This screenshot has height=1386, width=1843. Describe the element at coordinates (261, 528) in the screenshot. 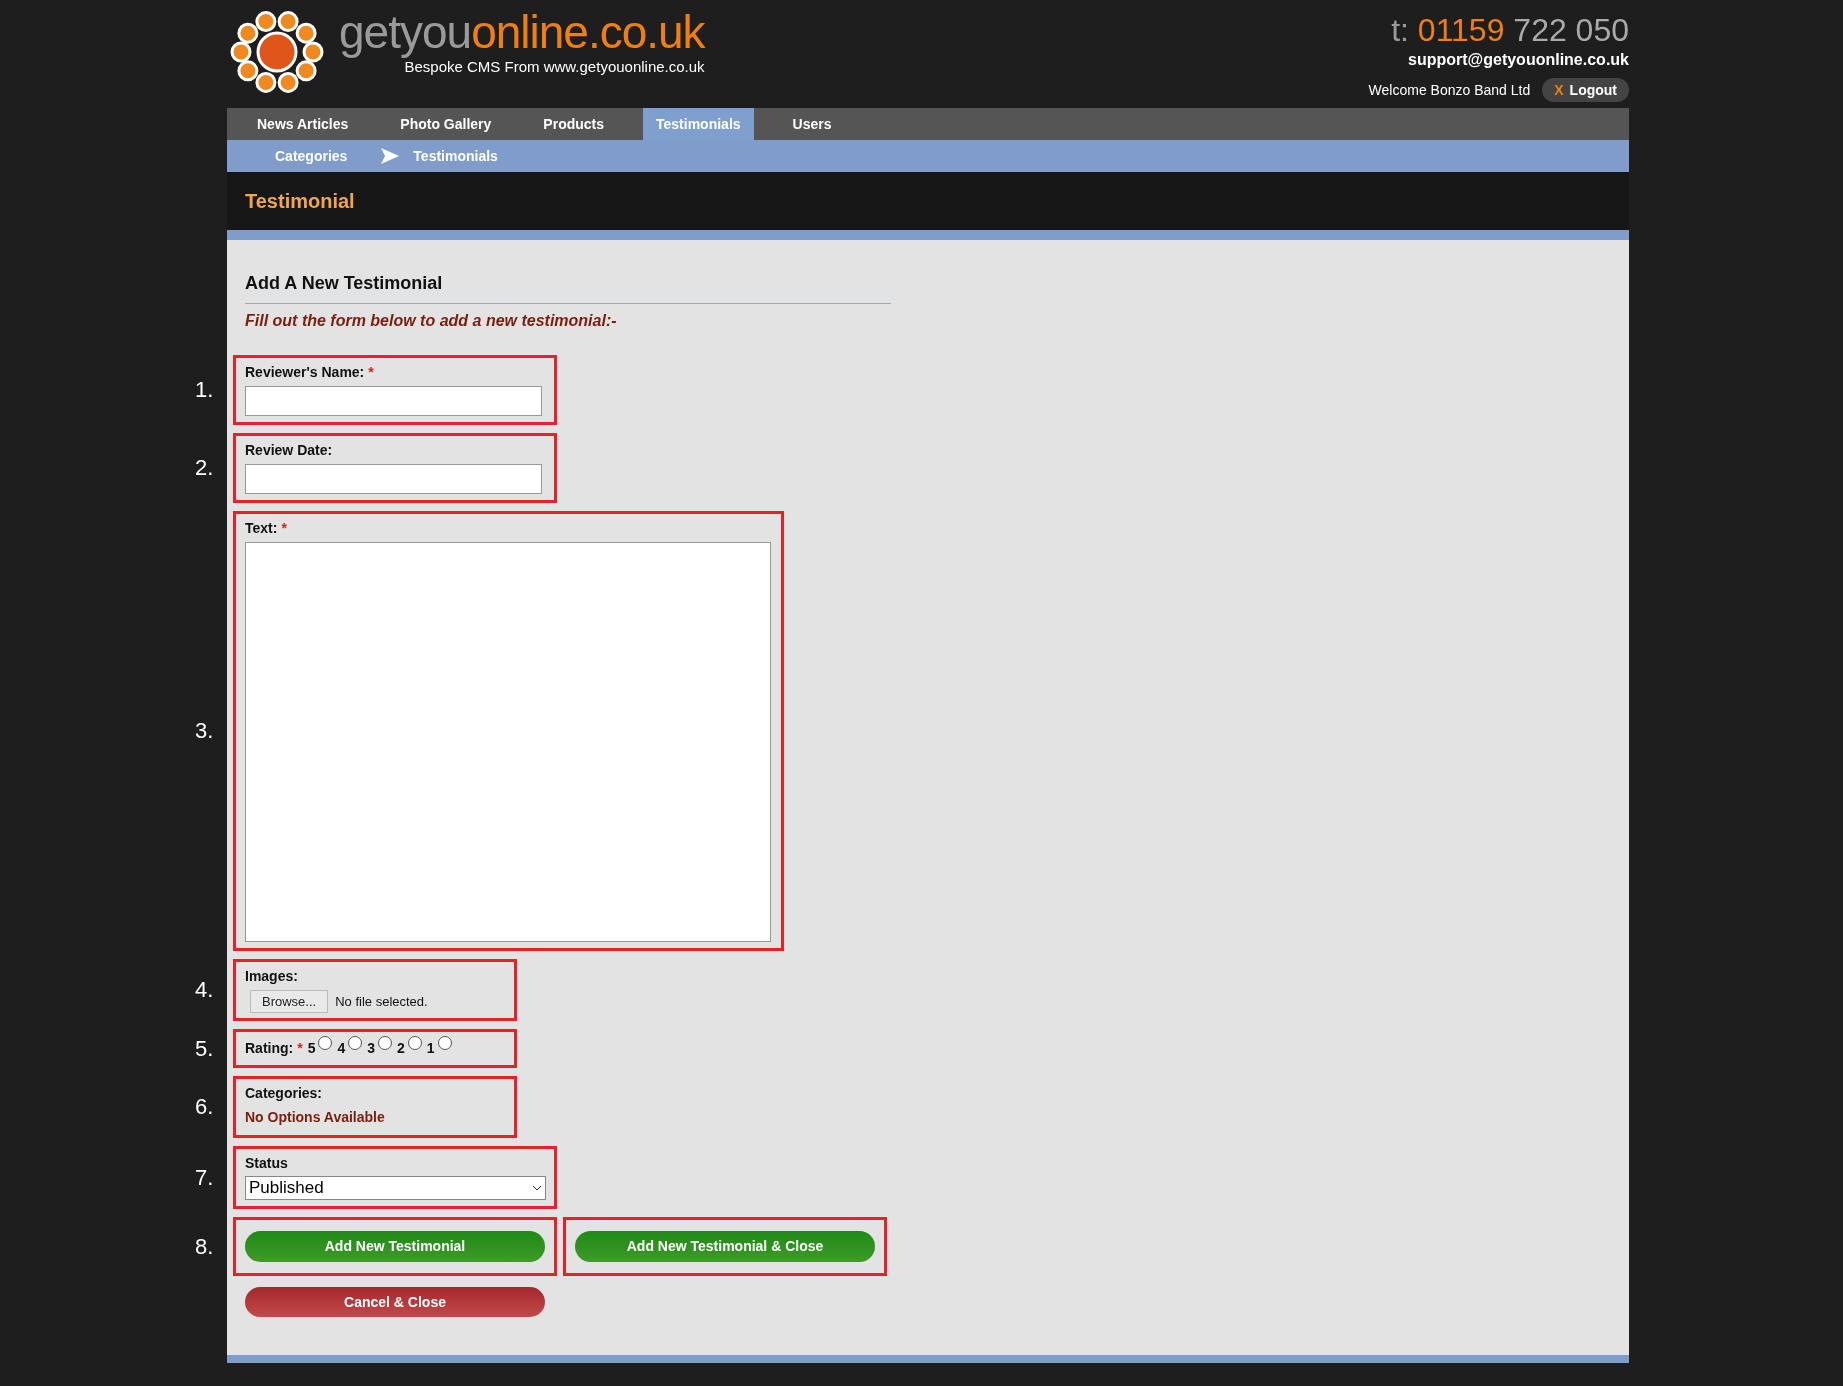

I see `field-label: Text:` at that location.